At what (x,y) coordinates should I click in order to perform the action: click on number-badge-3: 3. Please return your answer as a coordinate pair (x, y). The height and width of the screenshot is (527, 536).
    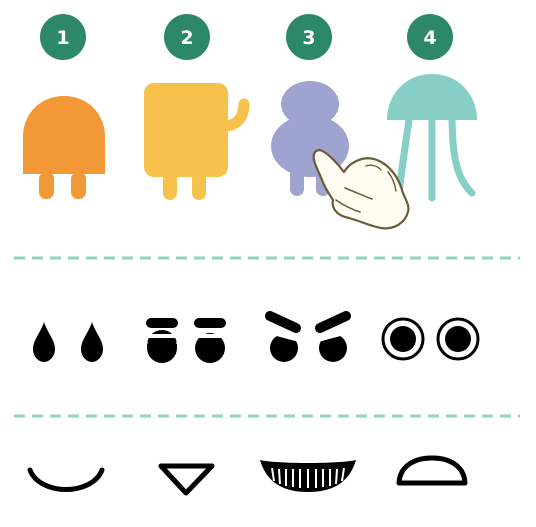
    Looking at the image, I should click on (309, 37).